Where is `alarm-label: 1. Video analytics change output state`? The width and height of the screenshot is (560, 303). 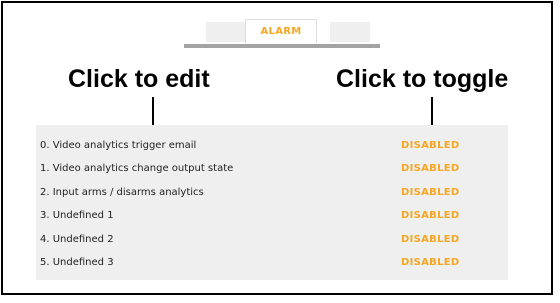
alarm-label: 1. Video analytics change output state is located at coordinates (136, 168).